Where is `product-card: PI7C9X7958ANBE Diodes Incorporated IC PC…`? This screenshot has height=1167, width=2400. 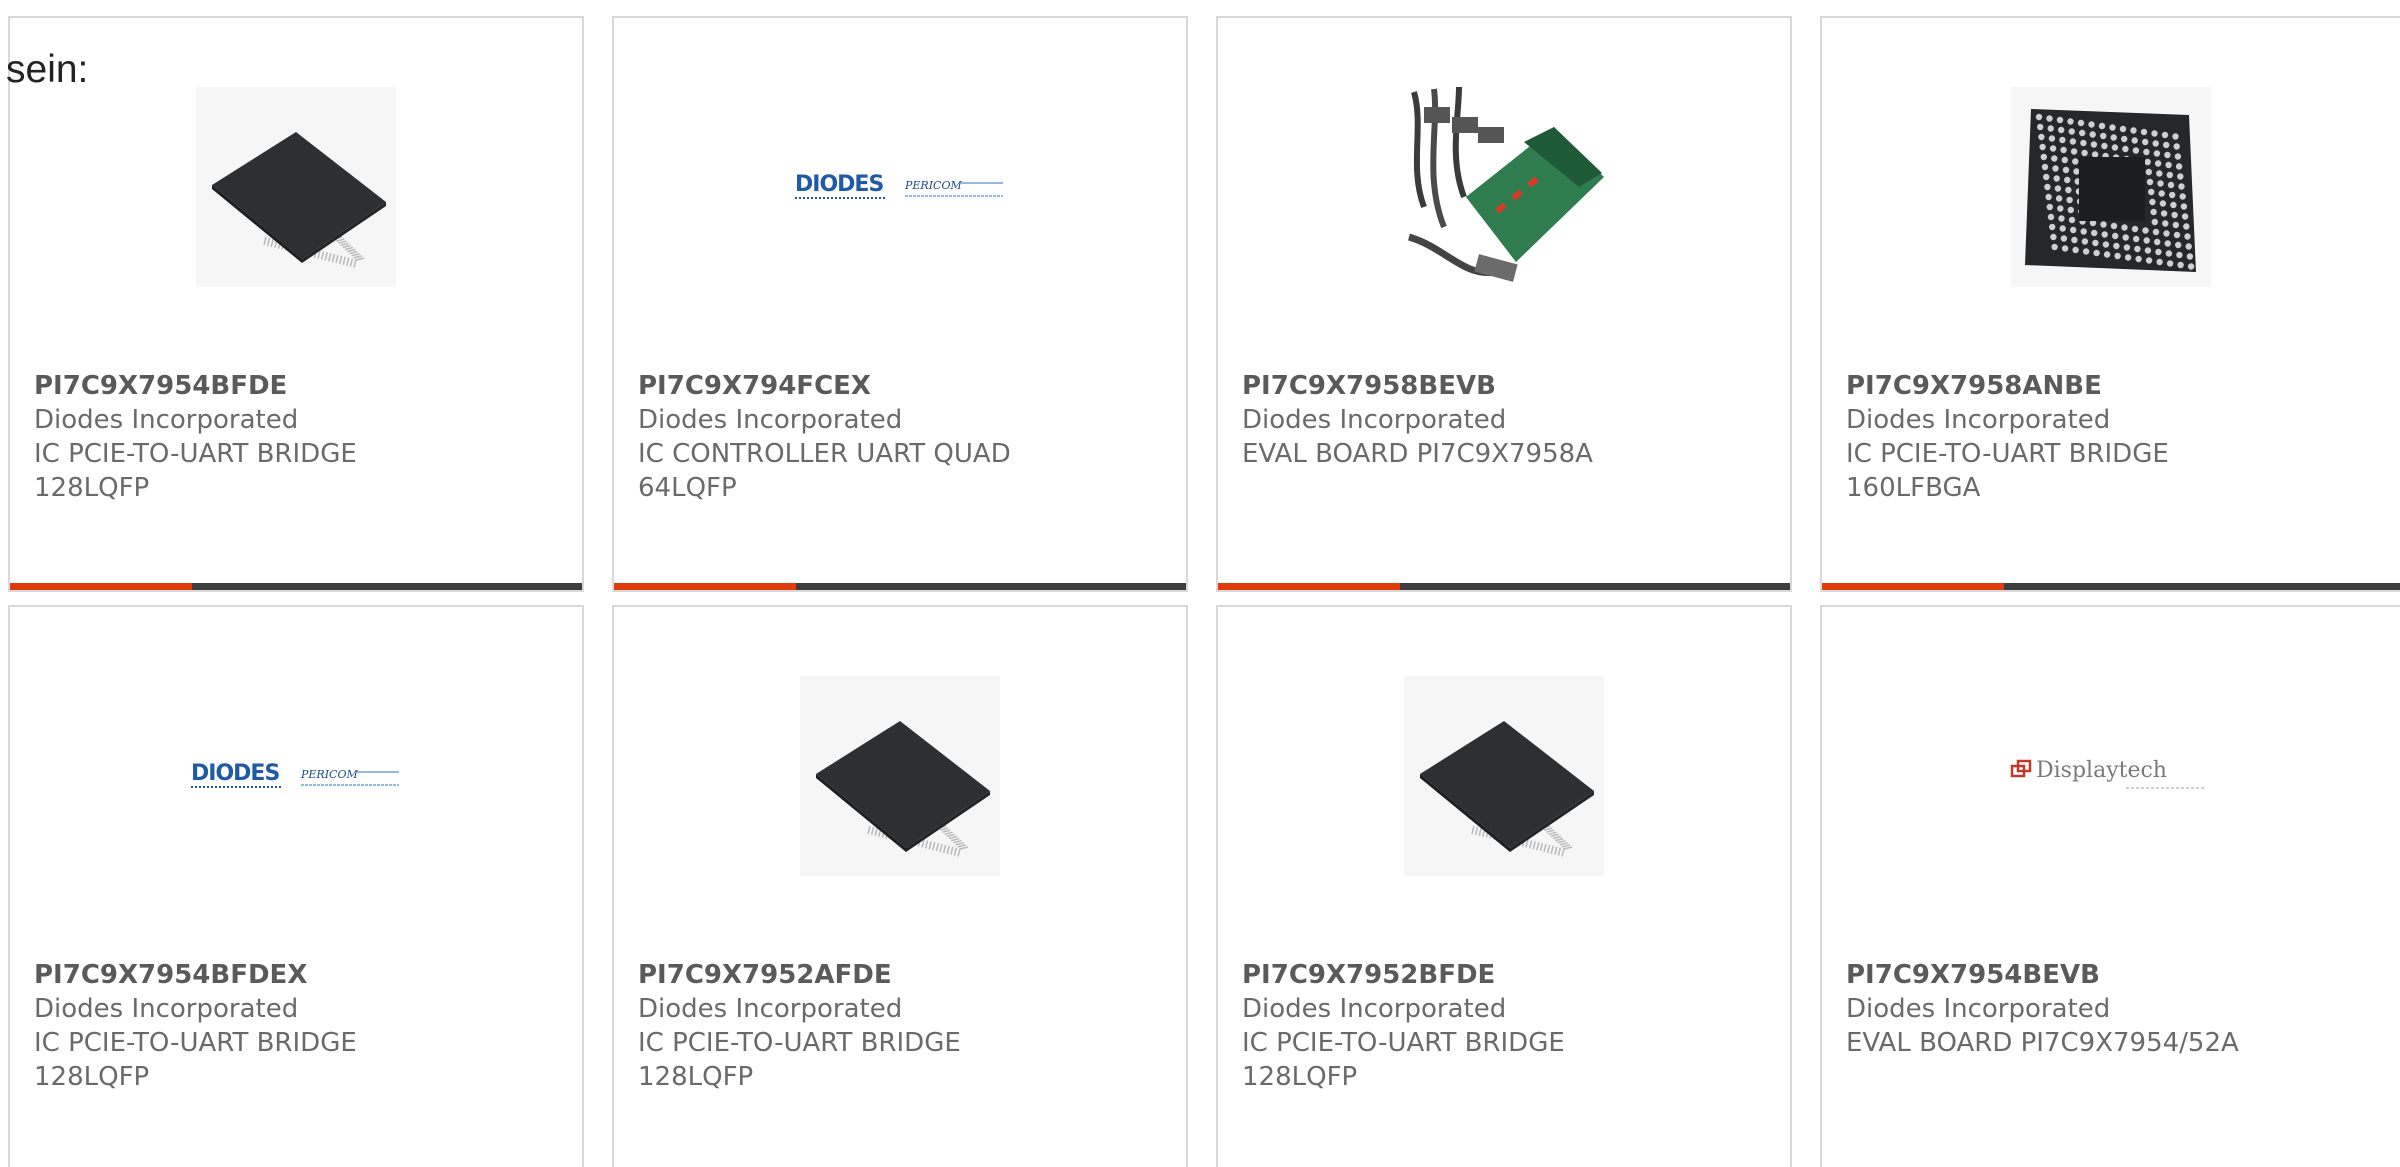
product-card: PI7C9X7958ANBE Diodes Incorporated IC PC… is located at coordinates (2110, 304).